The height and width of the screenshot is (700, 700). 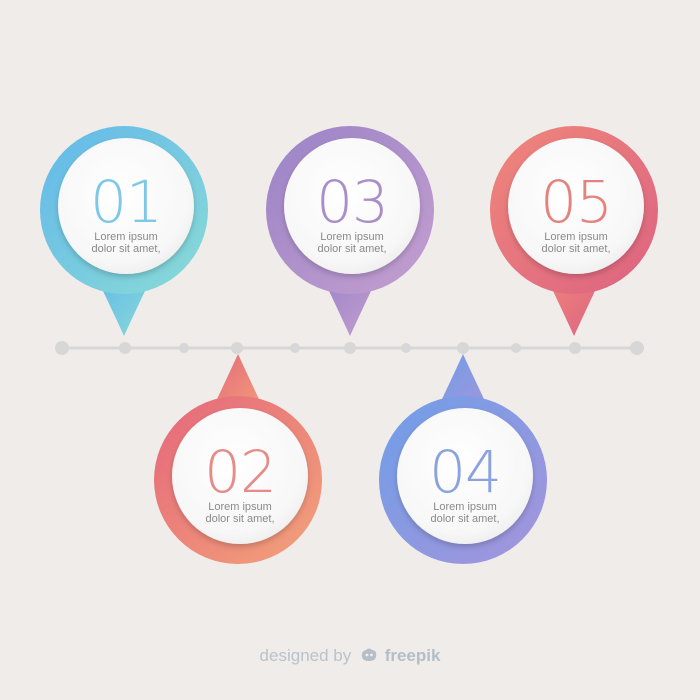 I want to click on step-marker-03: 03Lorem ipsumdolor sit amet,, so click(x=350, y=231).